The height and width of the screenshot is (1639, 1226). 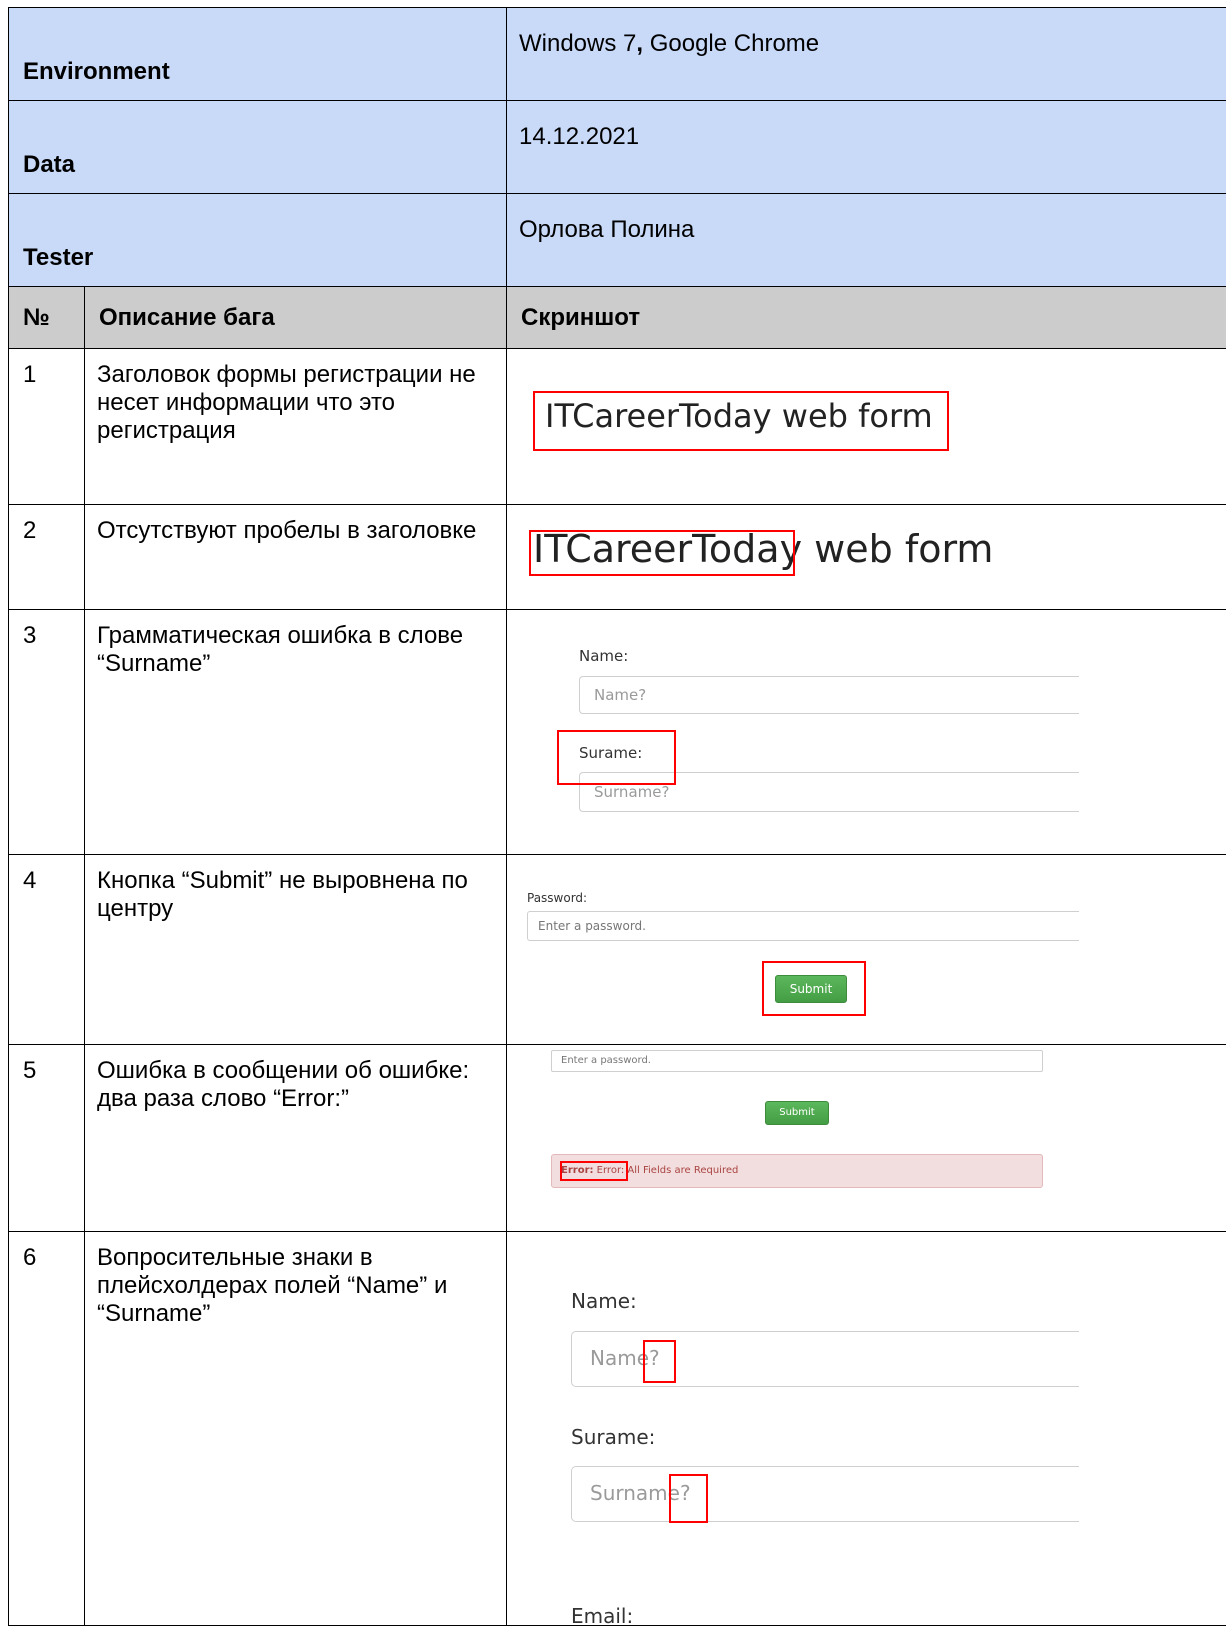 I want to click on environment-label: Environment, so click(x=257, y=54).